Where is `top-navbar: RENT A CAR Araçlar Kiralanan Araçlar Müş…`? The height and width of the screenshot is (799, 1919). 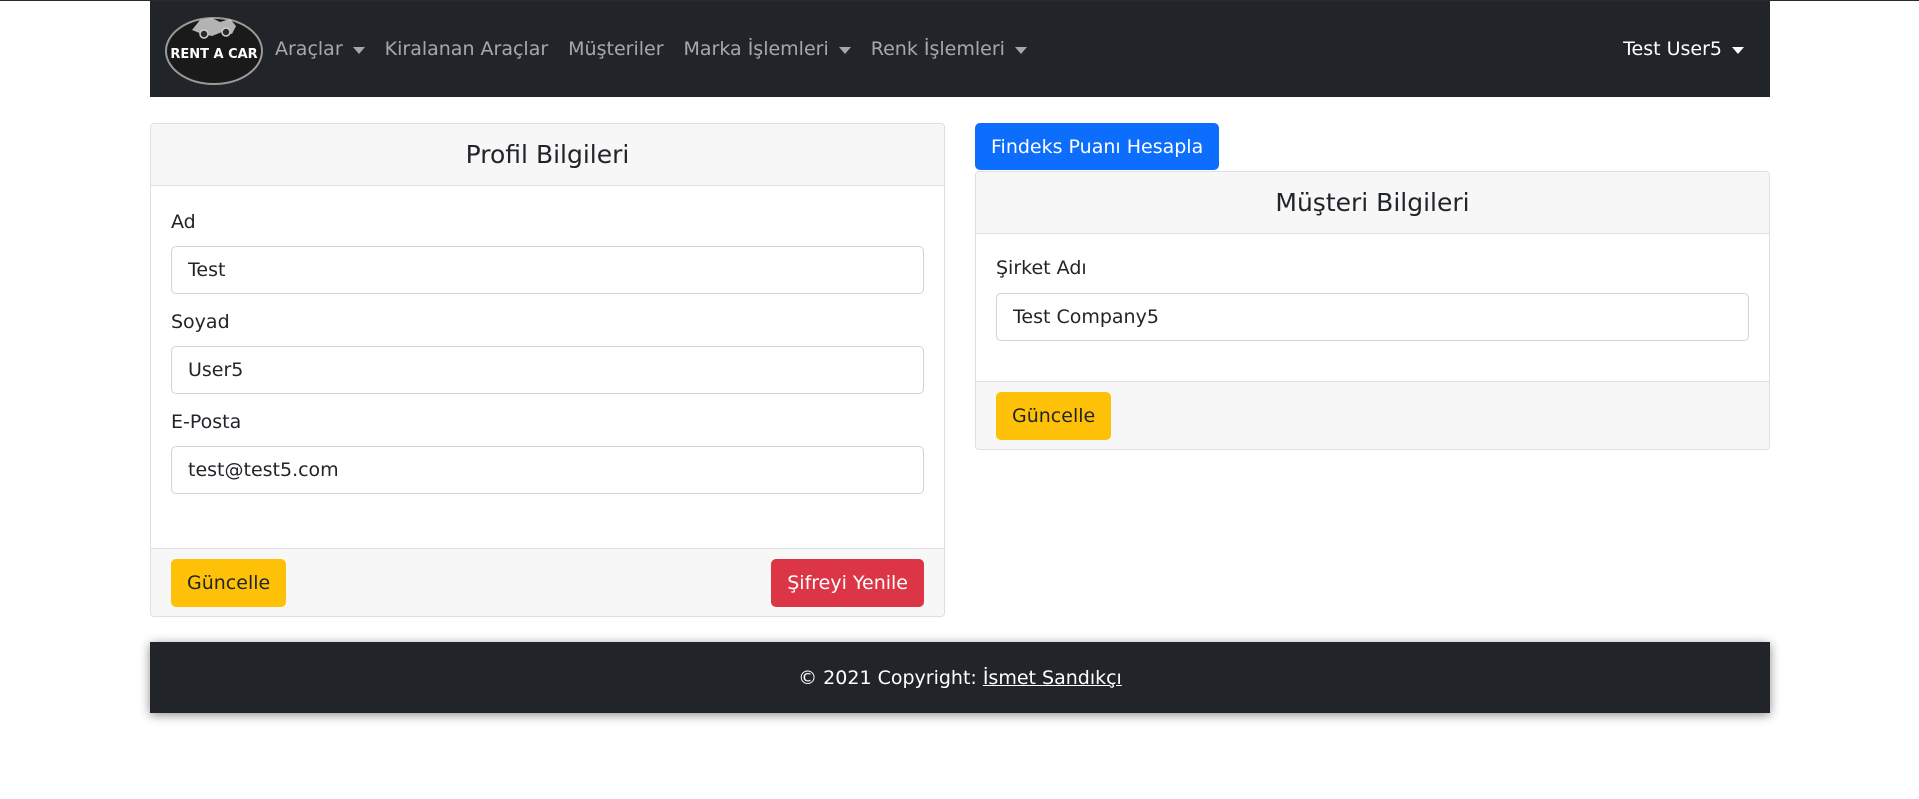 top-navbar: RENT A CAR Araçlar Kiralanan Araçlar Müş… is located at coordinates (960, 49).